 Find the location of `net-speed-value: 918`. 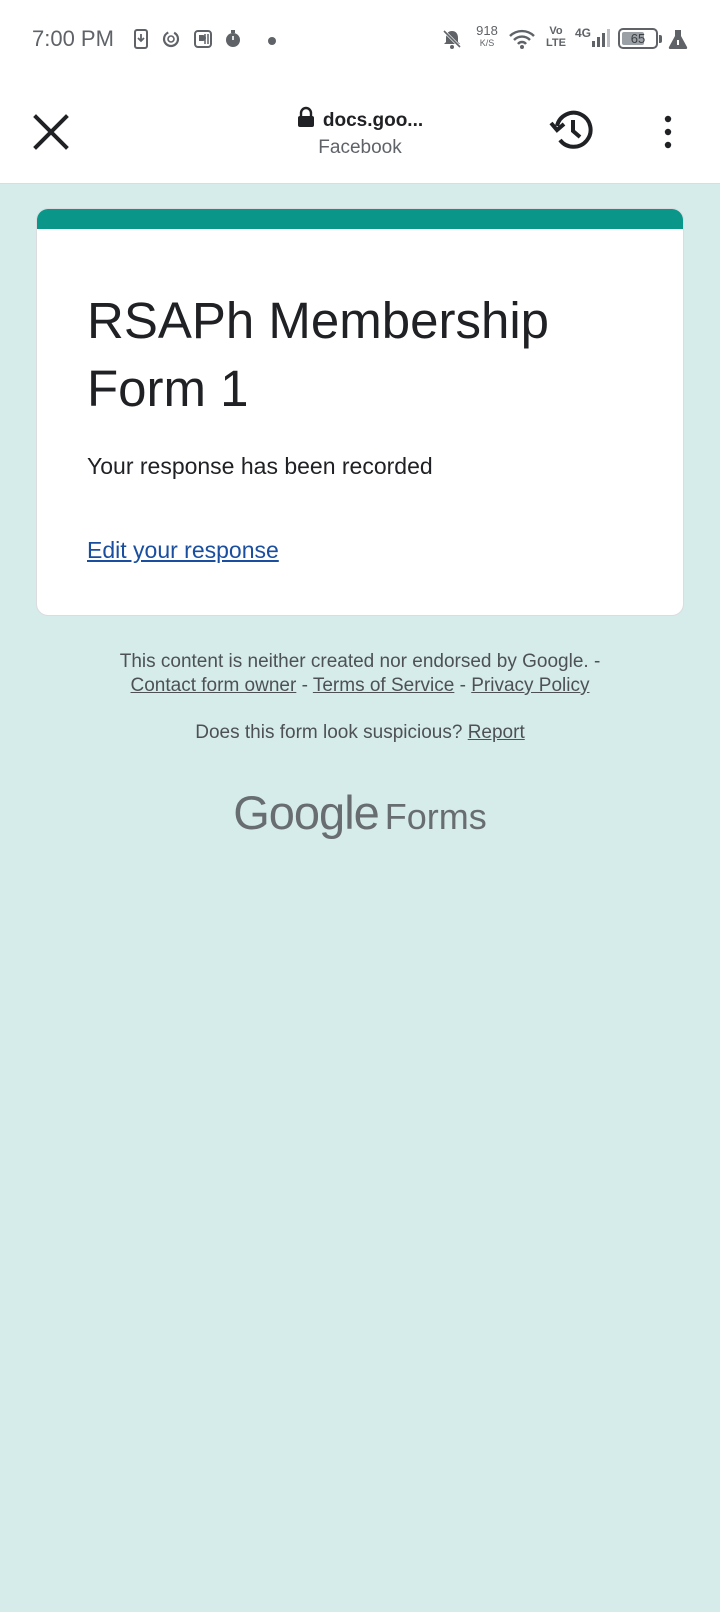

net-speed-value: 918 is located at coordinates (487, 30).